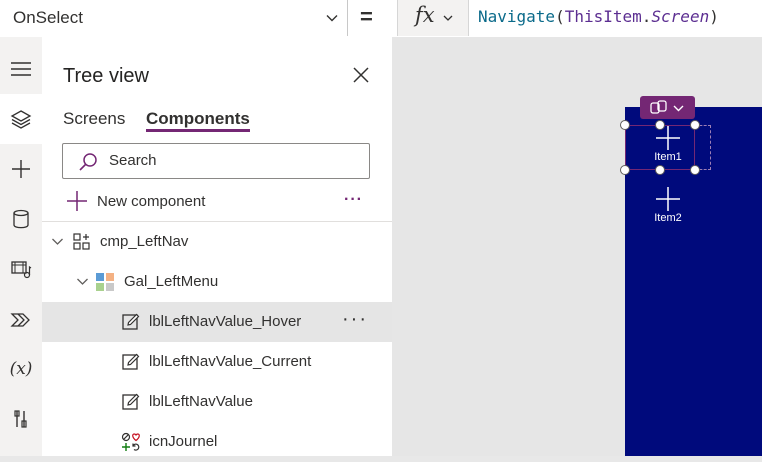 The width and height of the screenshot is (762, 462). I want to click on tree-item-gal-leftmenu: Gal_LeftMenu, so click(217, 282).